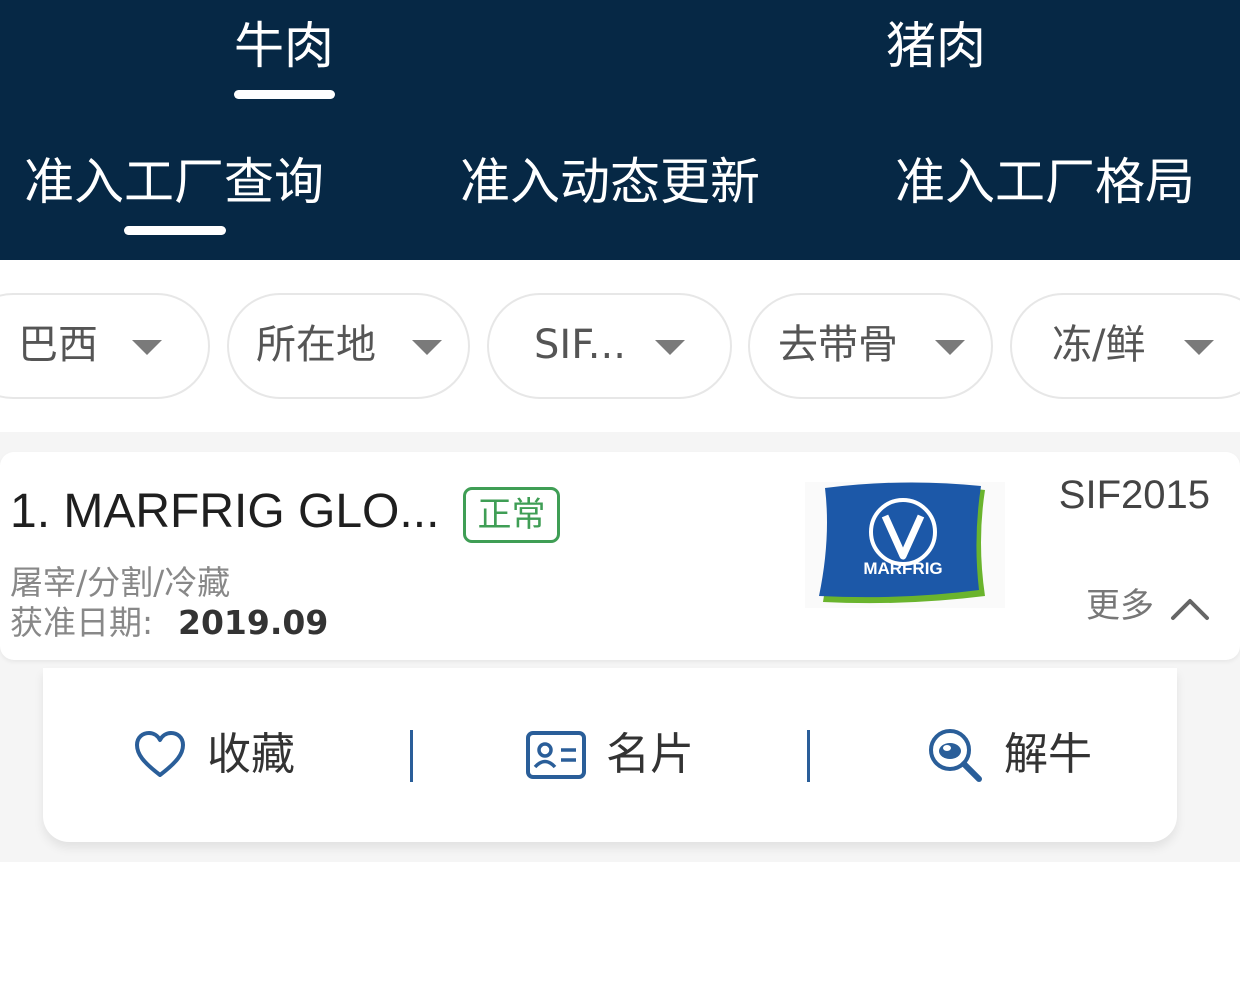  I want to click on tab-pork: 猪肉, so click(936, 46).